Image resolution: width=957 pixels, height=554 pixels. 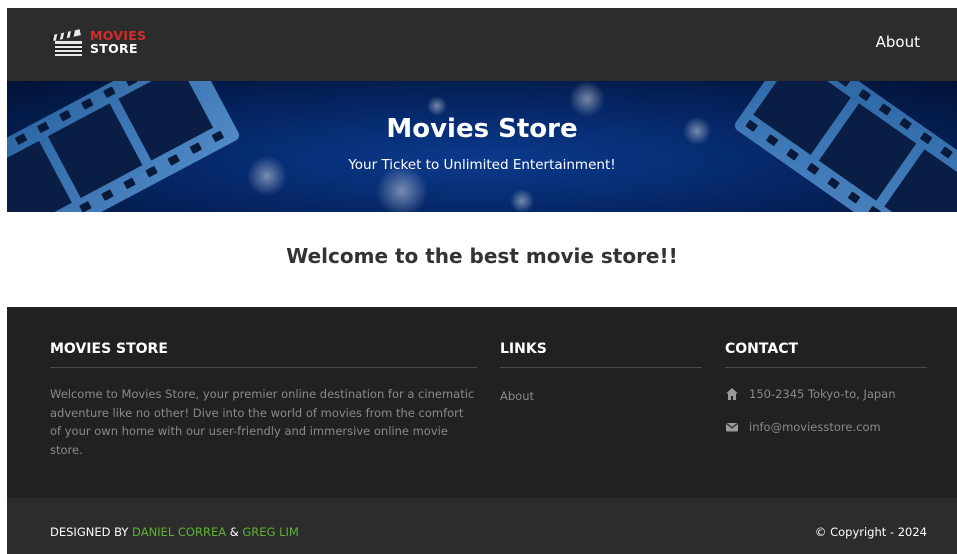 What do you see at coordinates (109, 349) in the screenshot?
I see `footer-about-heading: MOVIES STORE` at bounding box center [109, 349].